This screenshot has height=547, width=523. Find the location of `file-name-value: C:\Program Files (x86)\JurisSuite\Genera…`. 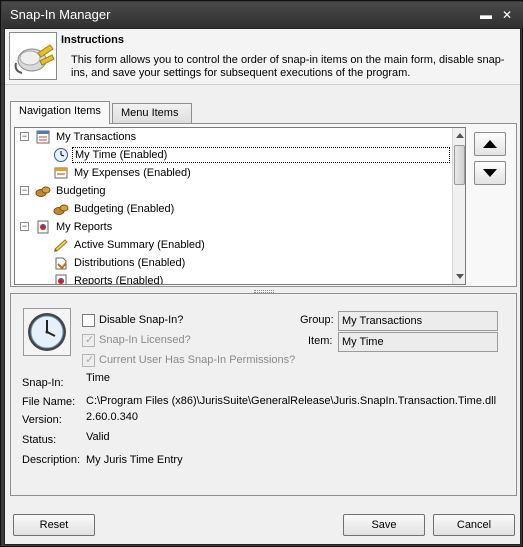

file-name-value: C:\Program Files (x86)\JurisSuite\Genera… is located at coordinates (291, 401).